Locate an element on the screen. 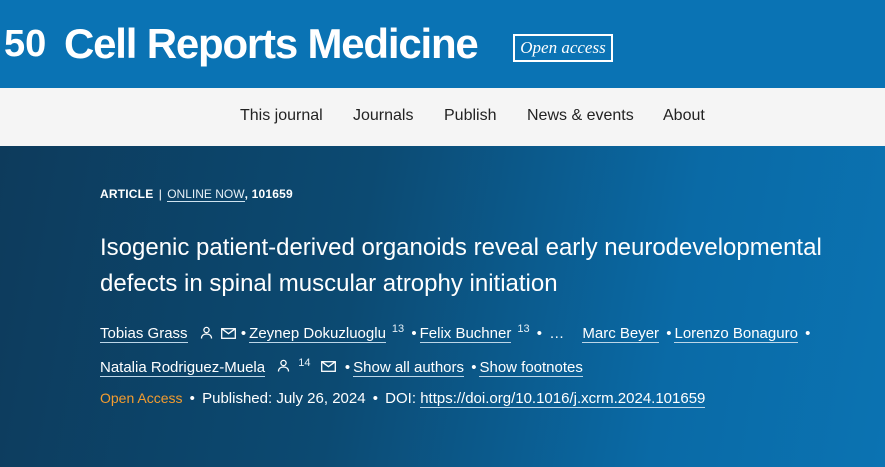  author-link: Natalia Rodriguez-Muela is located at coordinates (183, 367).